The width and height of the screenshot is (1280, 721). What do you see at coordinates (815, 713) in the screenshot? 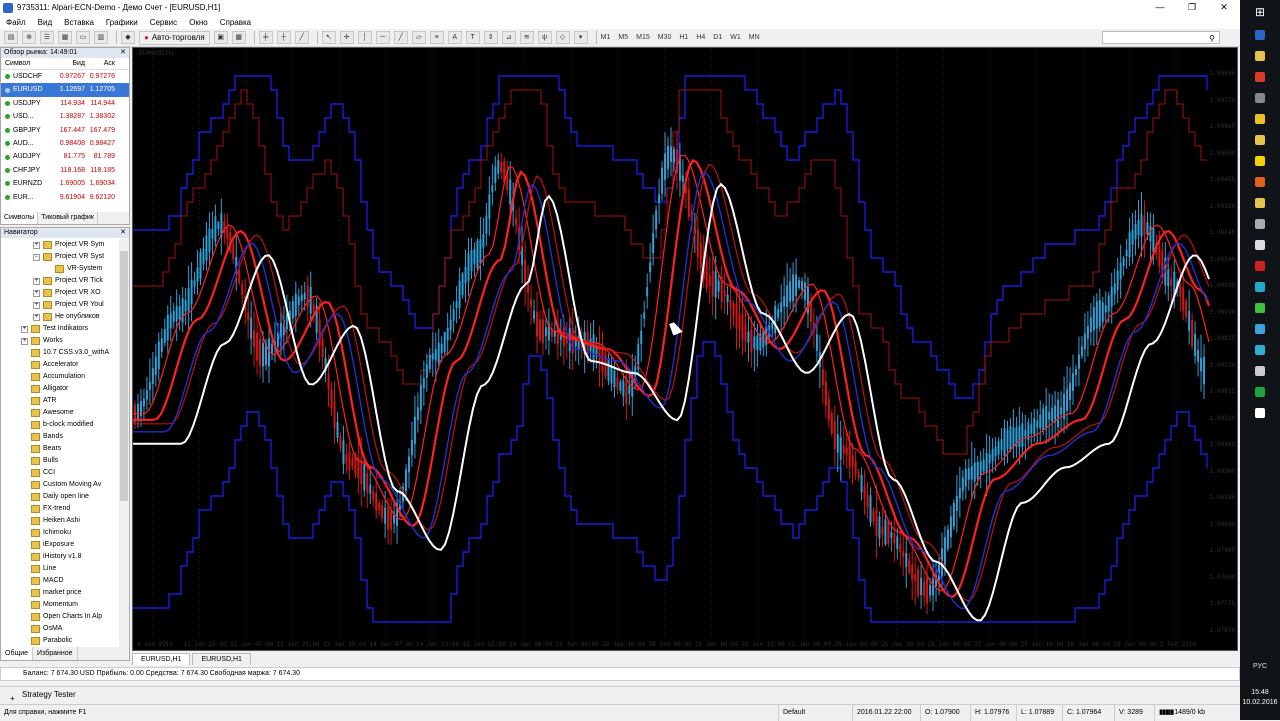
I see `status-profile: Default` at bounding box center [815, 713].